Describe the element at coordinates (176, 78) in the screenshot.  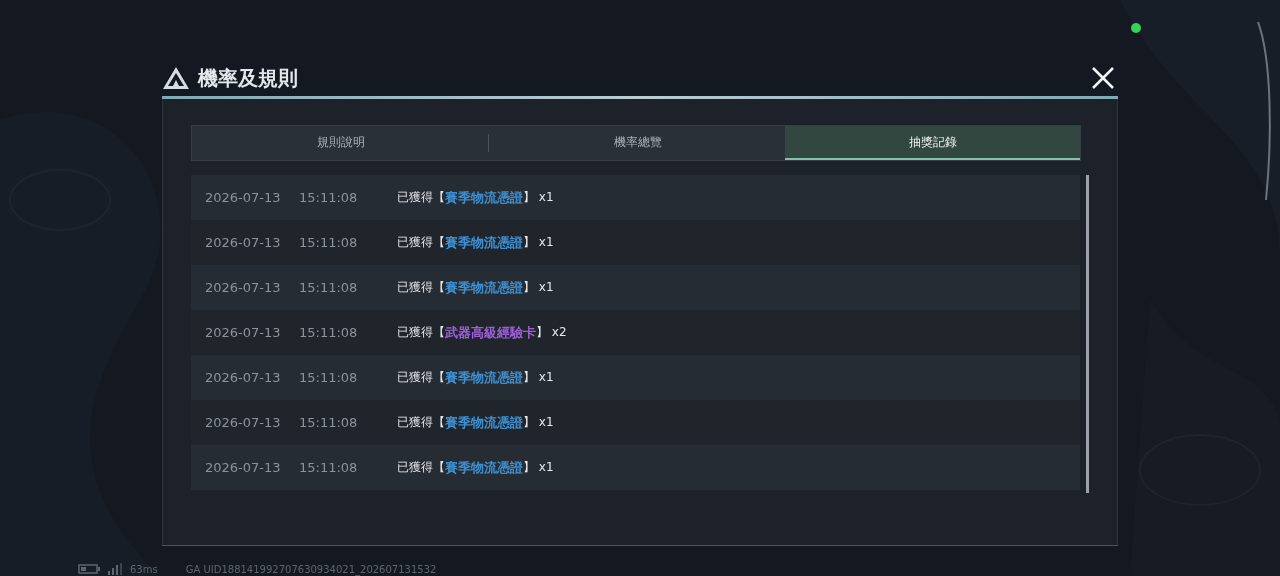
I see `logo-icon` at that location.